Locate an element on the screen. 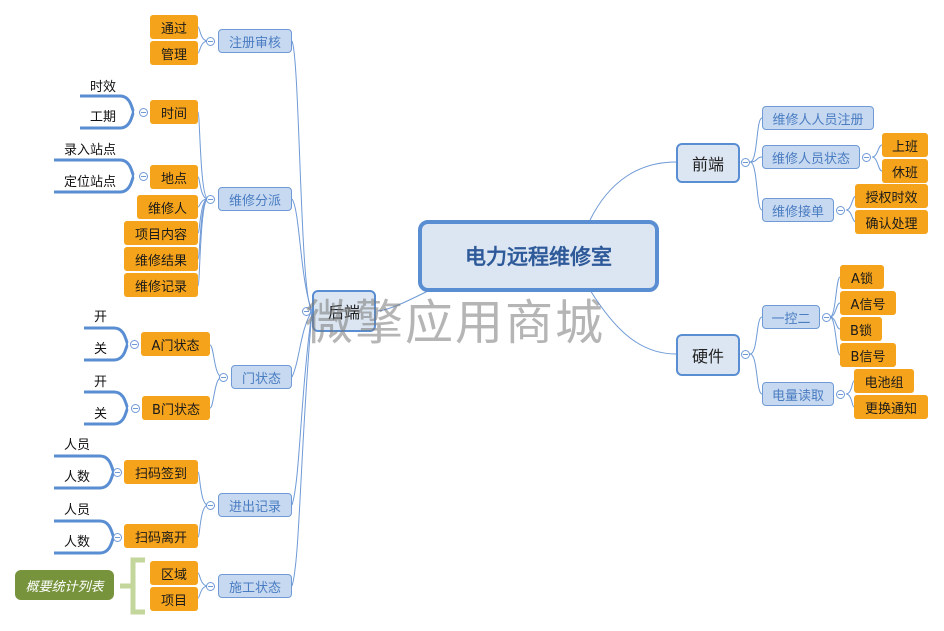 Image resolution: width=944 pixels, height=631 pixels. leaf-node: 授权时效 is located at coordinates (891, 196).